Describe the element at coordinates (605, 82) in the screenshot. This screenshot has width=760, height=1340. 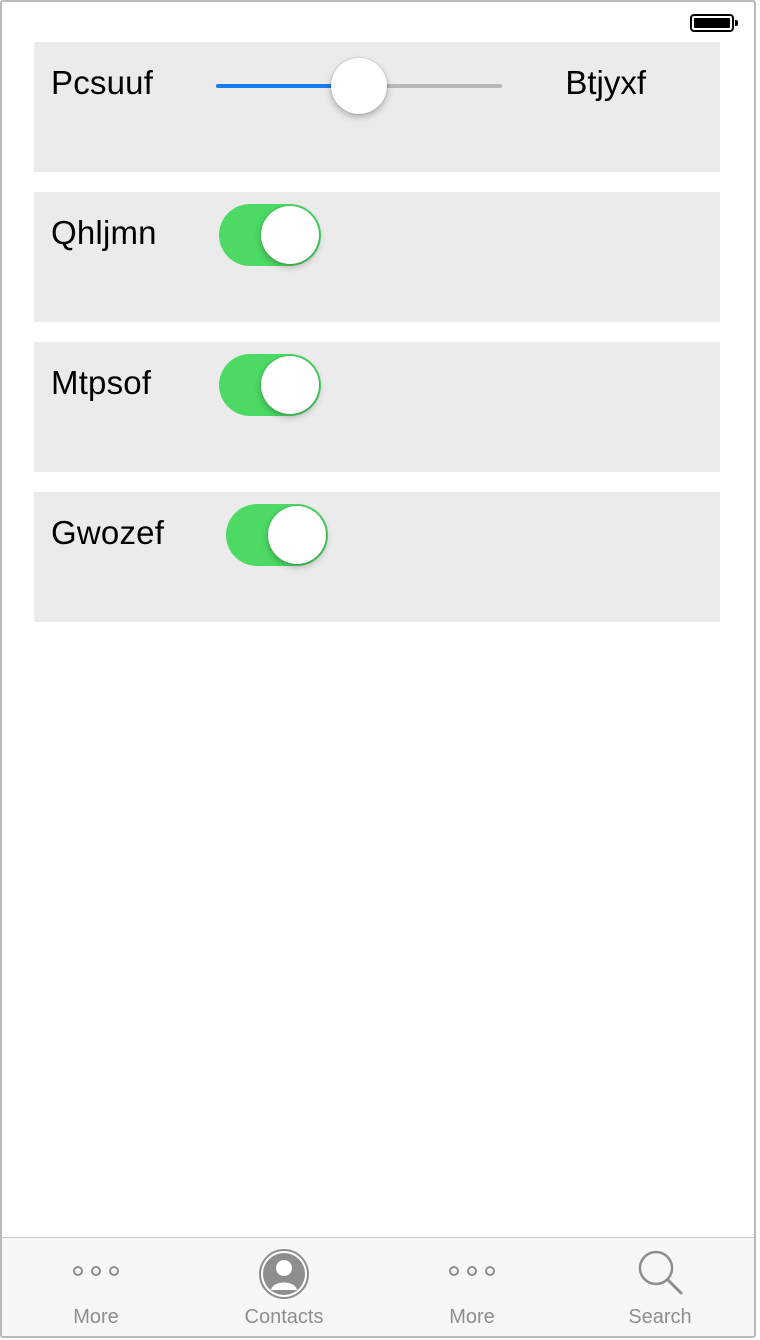
I see `slider-right-label: Btjyxf` at that location.